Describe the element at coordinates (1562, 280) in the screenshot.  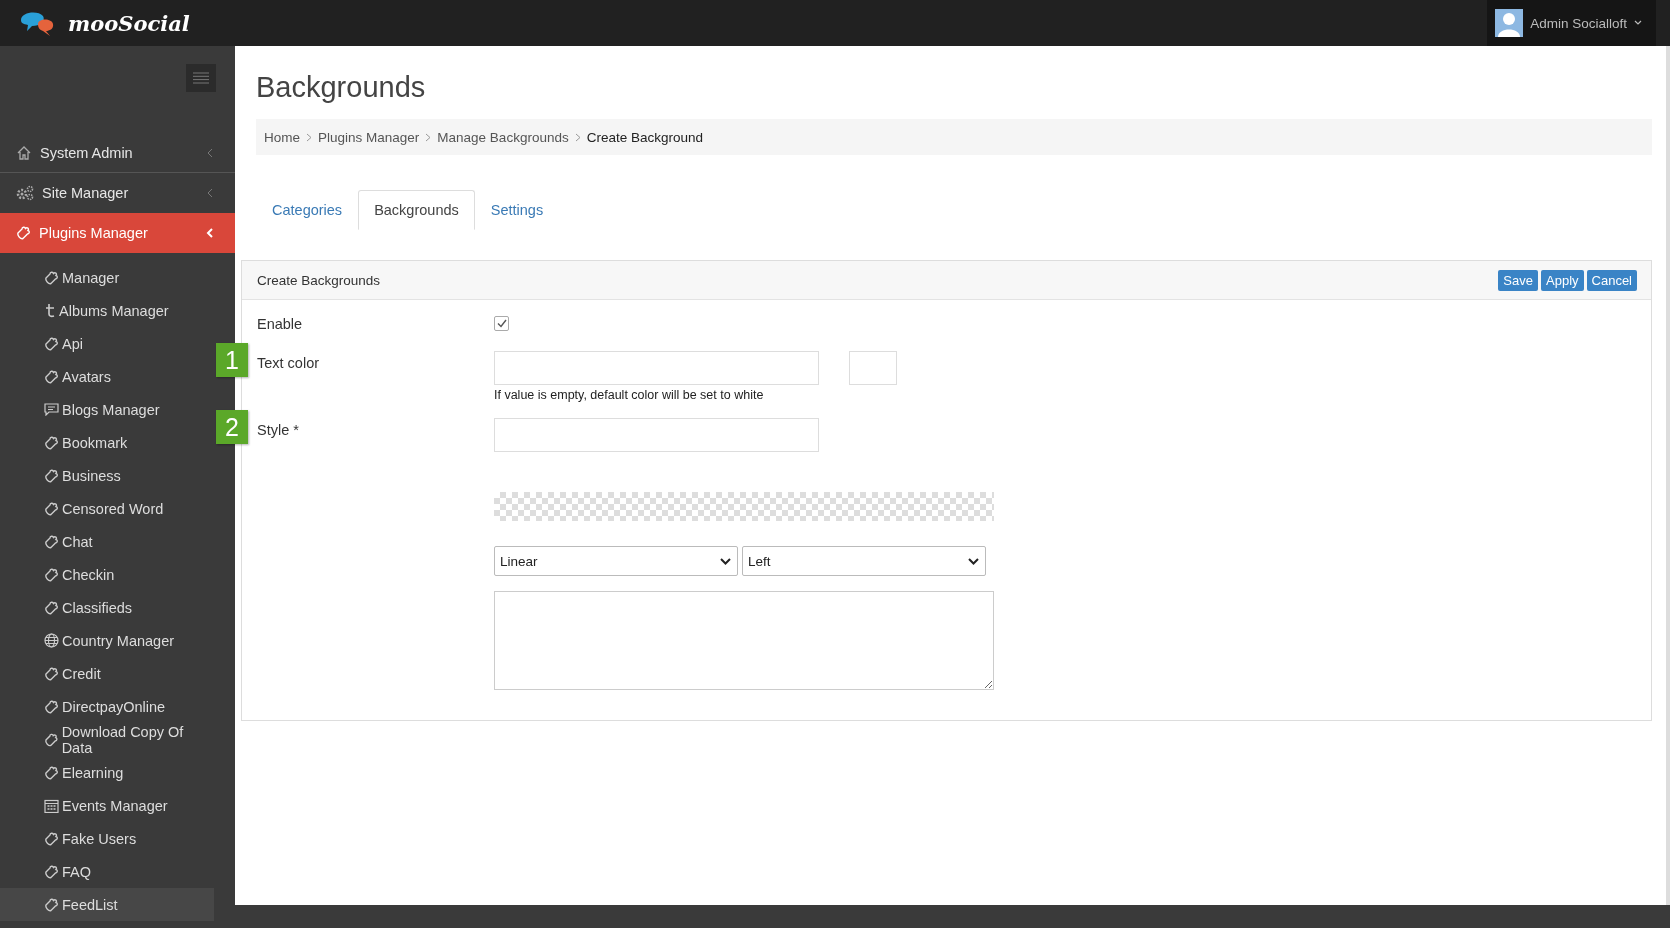
I see `action-button: Apply` at that location.